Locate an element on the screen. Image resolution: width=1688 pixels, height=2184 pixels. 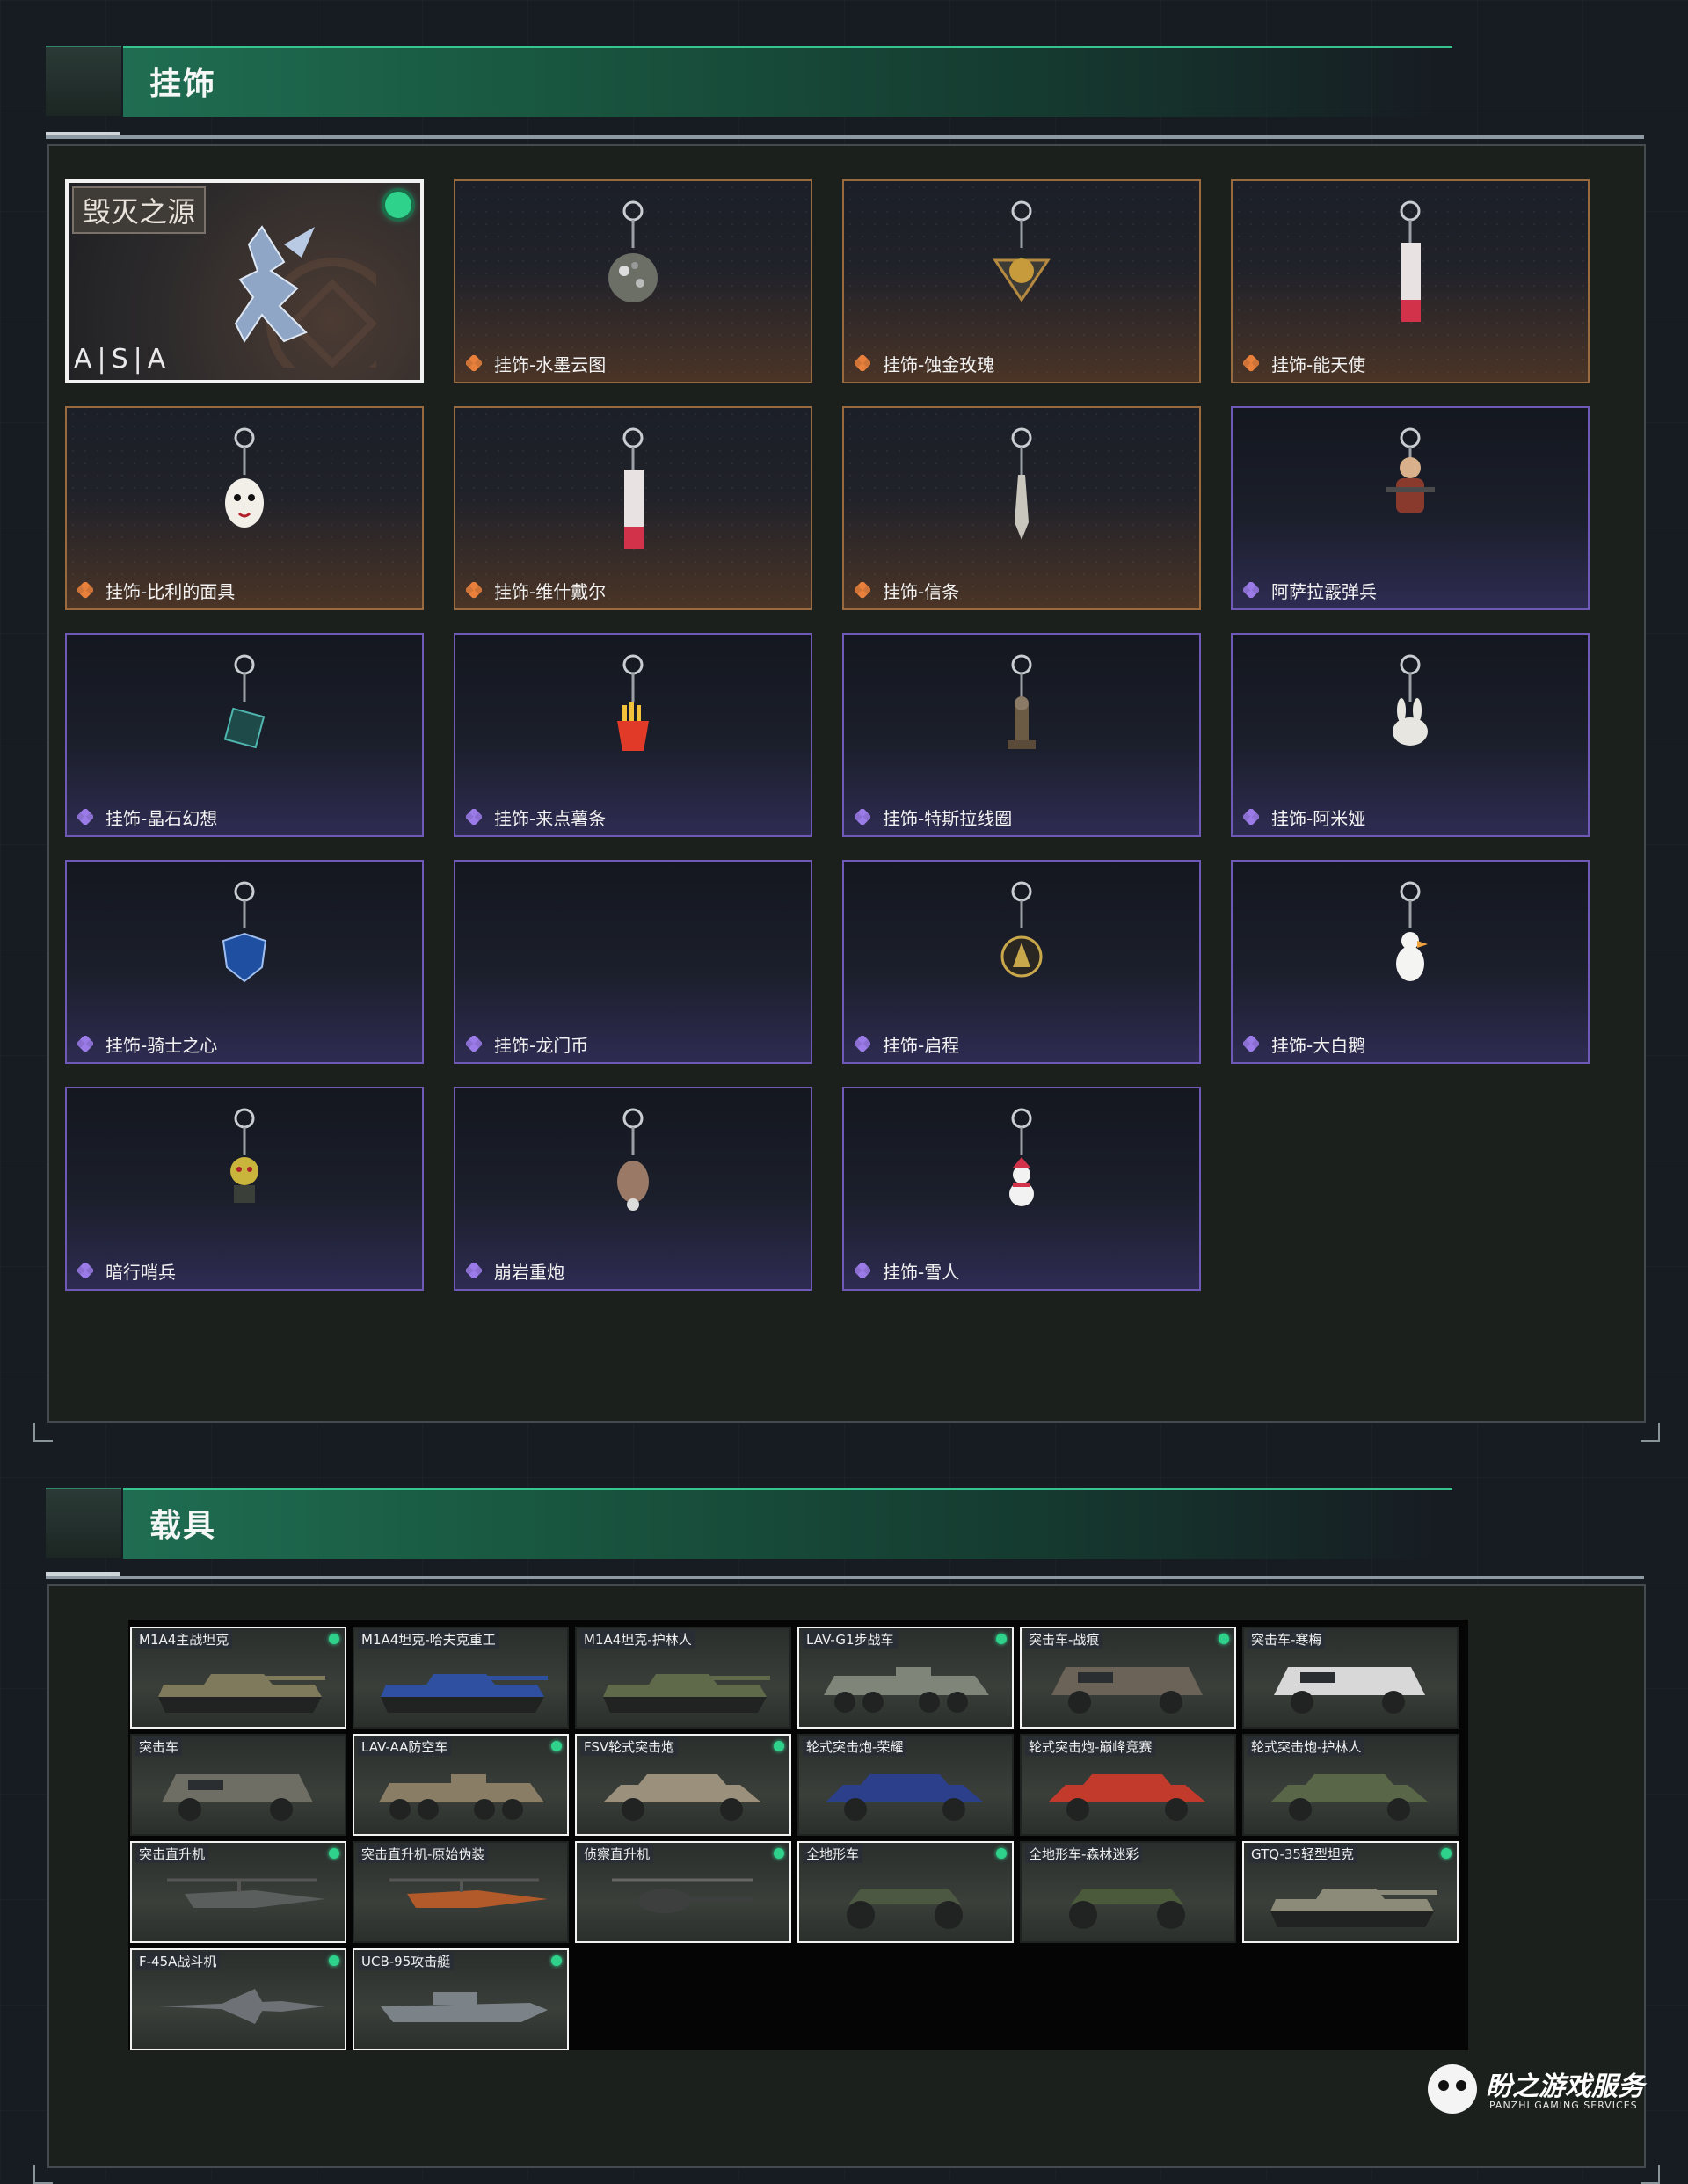
goose-pendant-icon is located at coordinates (1412, 931).